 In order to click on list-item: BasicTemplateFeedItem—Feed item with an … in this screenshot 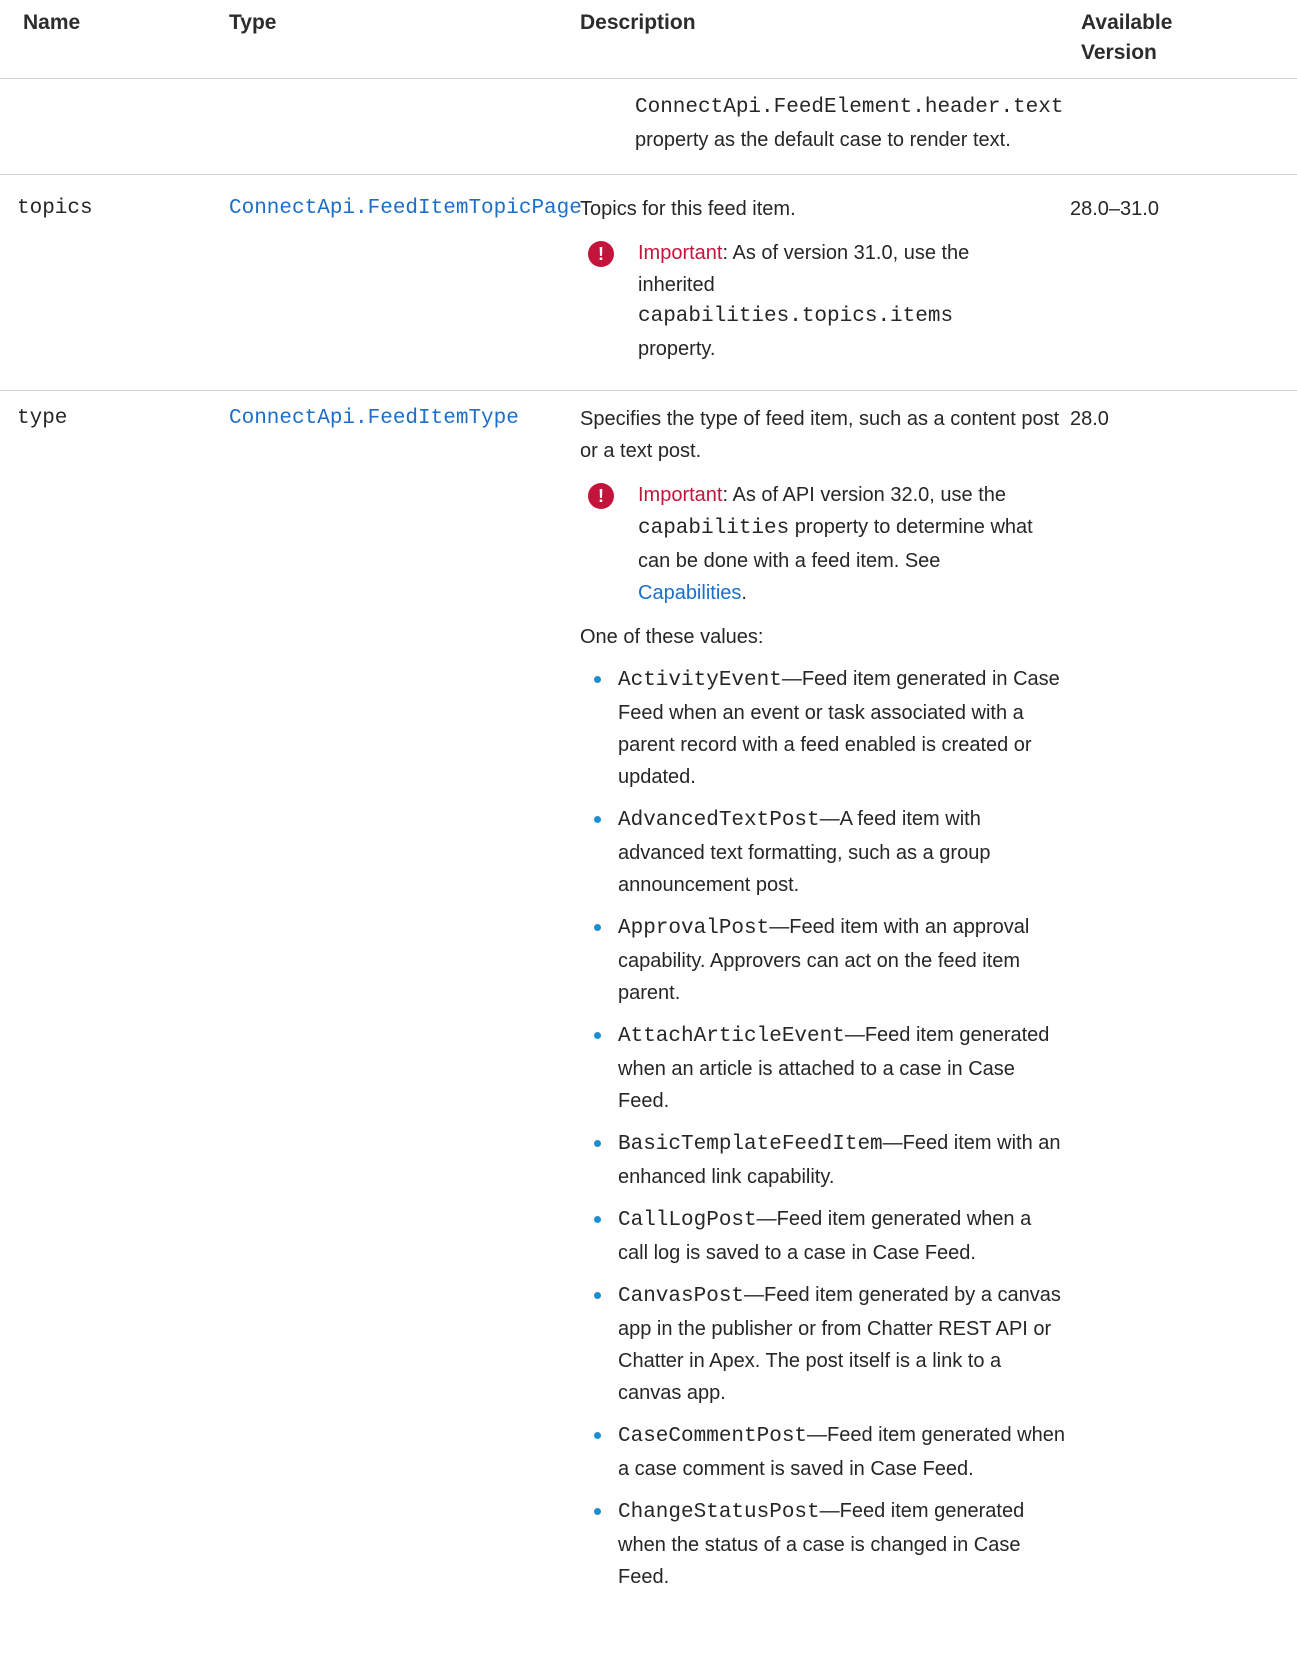, I will do `click(822, 1160)`.